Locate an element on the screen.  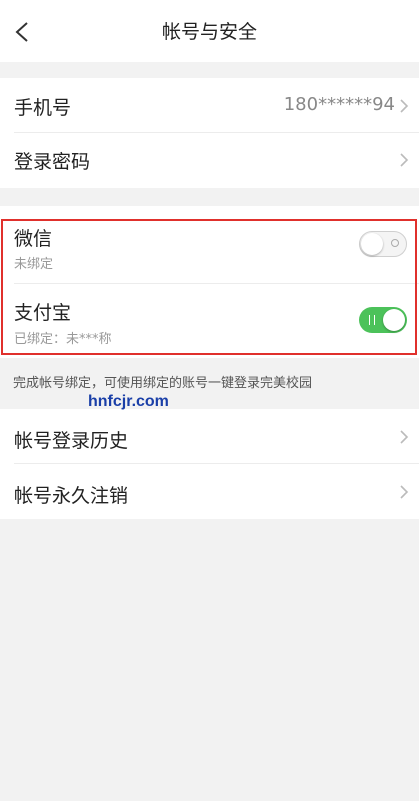
top-bar: 帐号与安全 is located at coordinates (209, 31).